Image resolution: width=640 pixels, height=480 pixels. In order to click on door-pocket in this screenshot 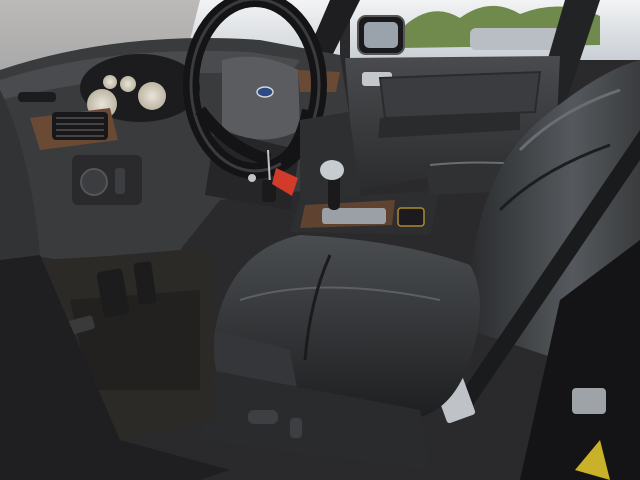, I will do `click(460, 95)`.